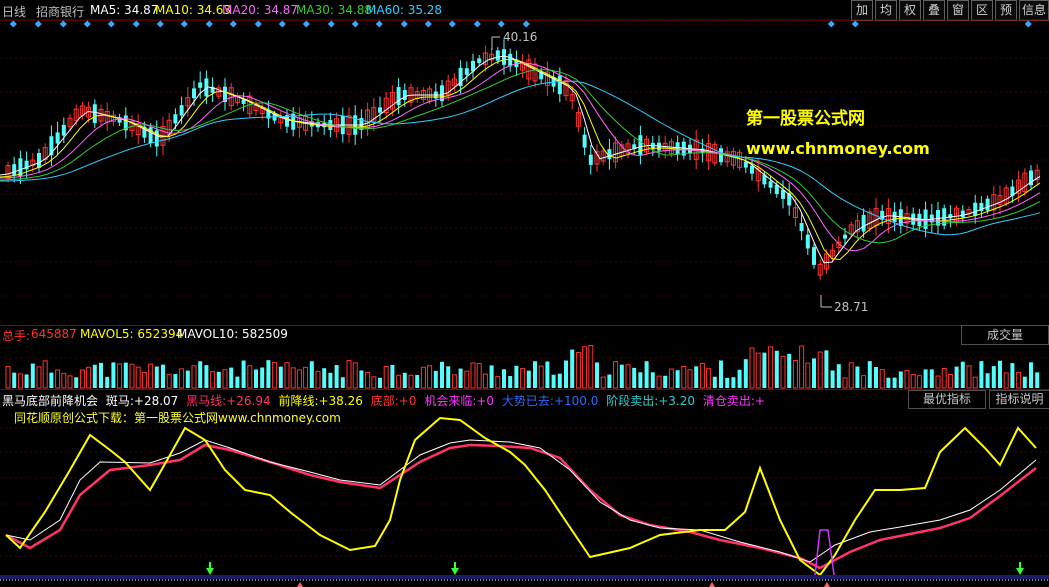 This screenshot has width=1049, height=587. Describe the element at coordinates (524, 389) in the screenshot. I see `indicator-panel-border` at that location.